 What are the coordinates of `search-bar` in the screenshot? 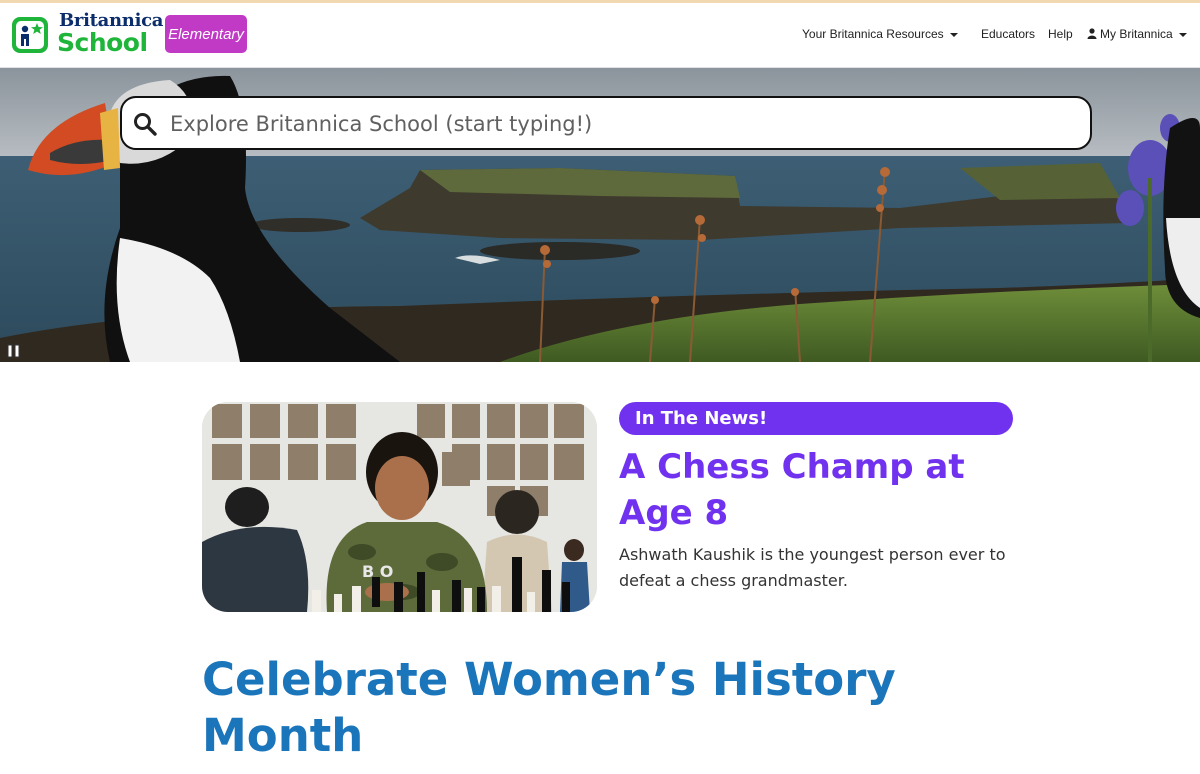 It's located at (606, 123).